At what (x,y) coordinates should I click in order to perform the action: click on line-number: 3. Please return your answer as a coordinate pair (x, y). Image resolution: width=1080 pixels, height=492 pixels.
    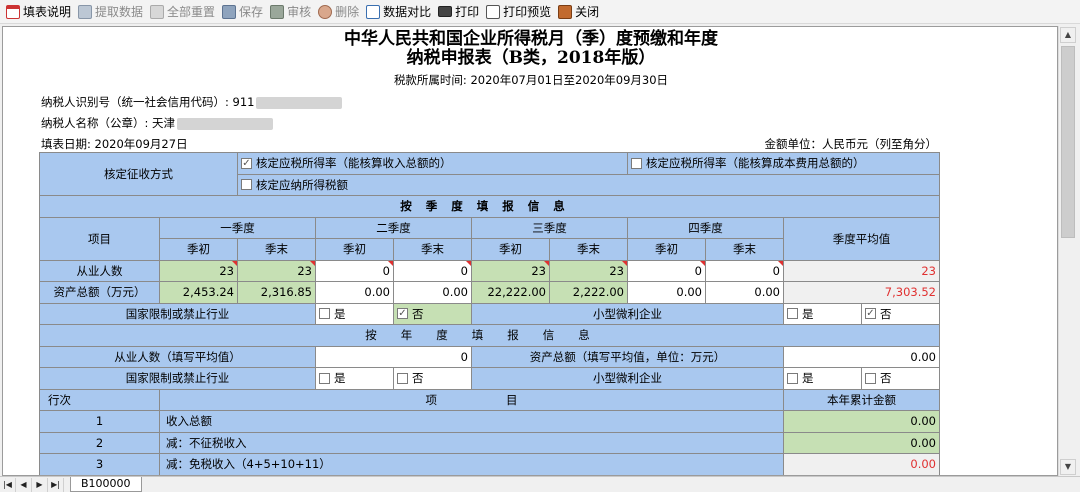
    Looking at the image, I should click on (99, 464).